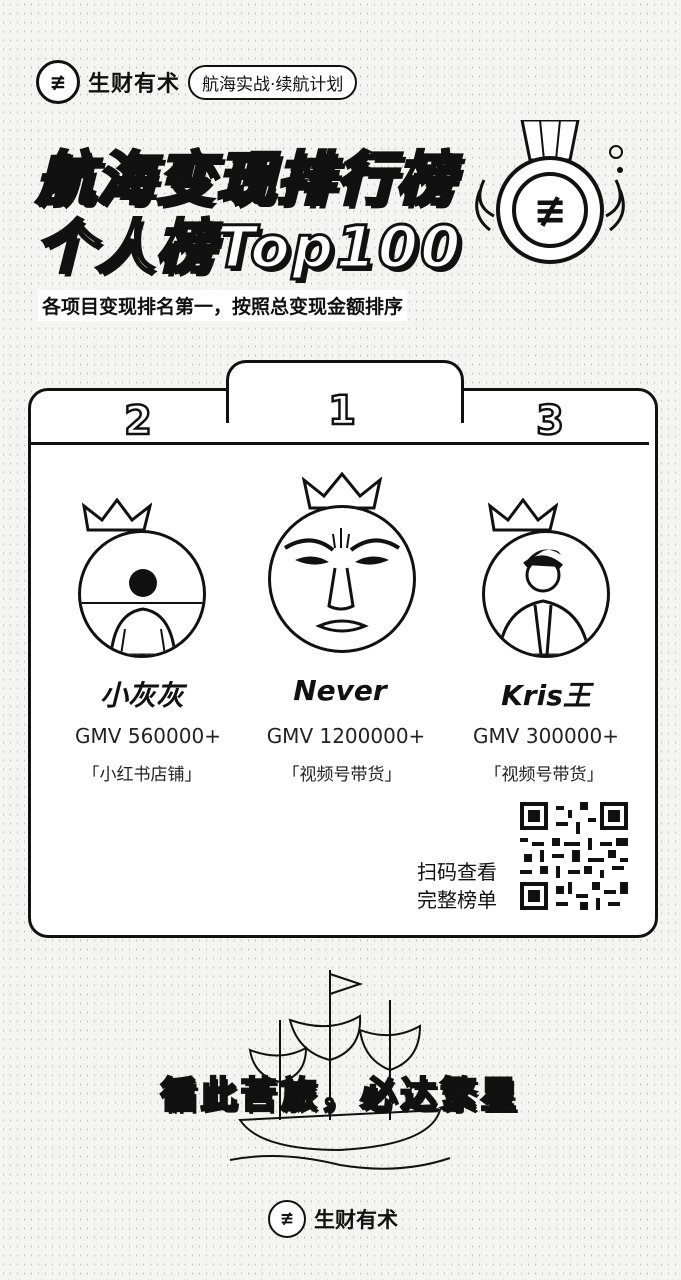 Image resolution: width=681 pixels, height=1280 pixels. Describe the element at coordinates (550, 421) in the screenshot. I see `rank-label: 3` at that location.